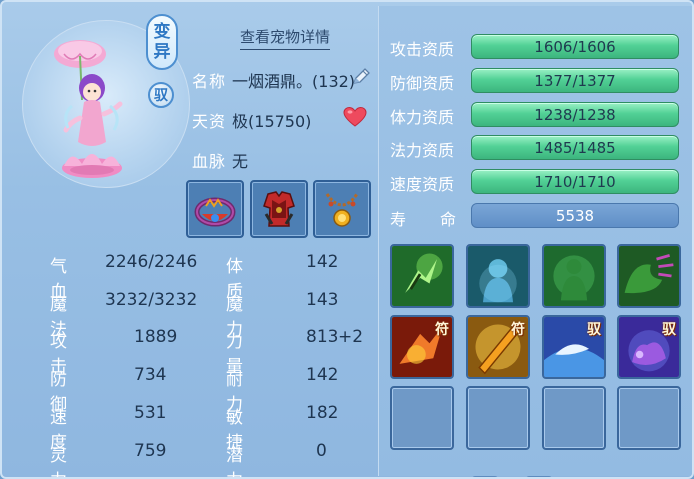 This screenshot has width=694, height=479. What do you see at coordinates (234, 461) in the screenshot?
I see `stat-label: 潜力` at bounding box center [234, 461].